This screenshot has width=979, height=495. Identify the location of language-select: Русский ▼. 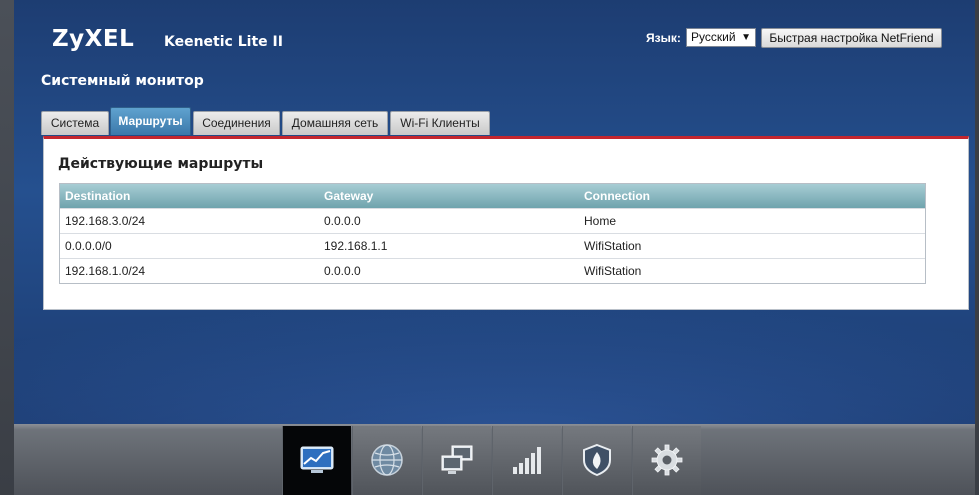
(721, 37).